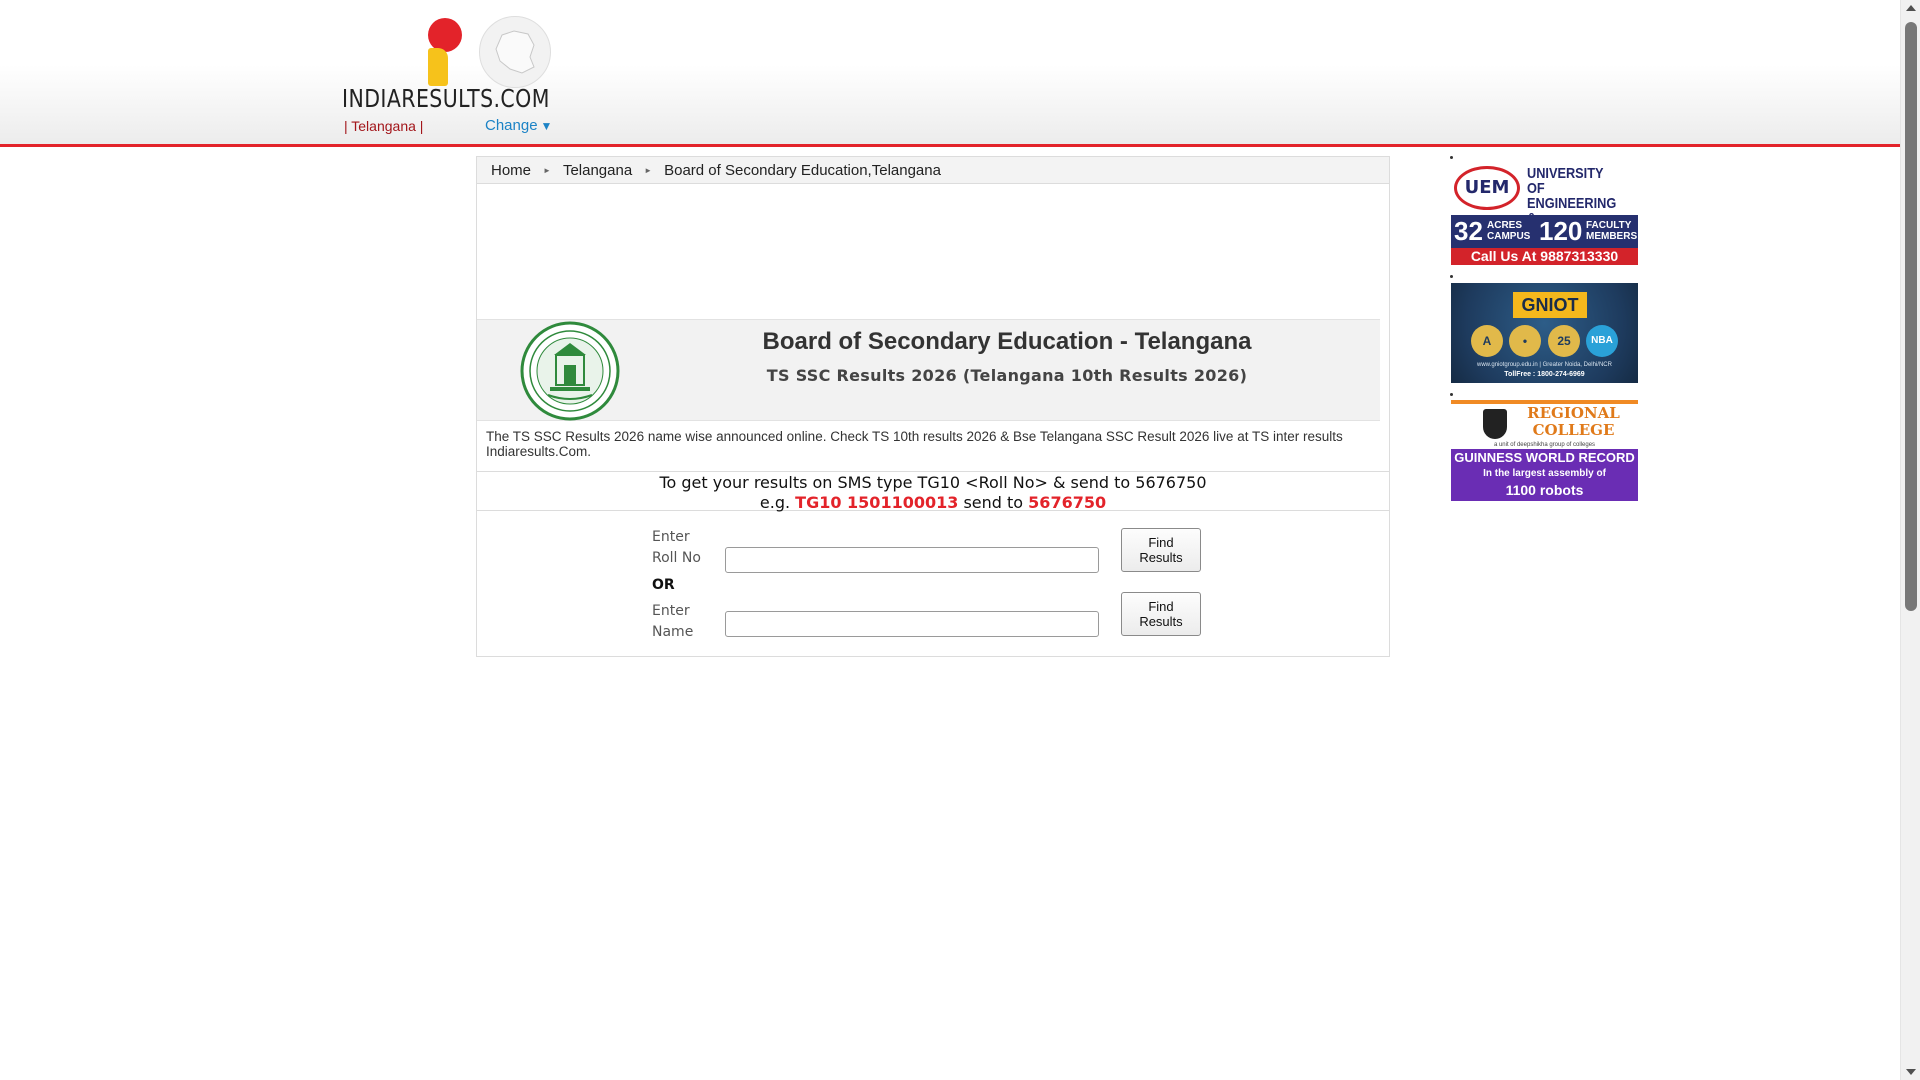 The width and height of the screenshot is (1920, 1080). I want to click on regional-college-name: REGIONAL COLLEGE, so click(1573, 421).